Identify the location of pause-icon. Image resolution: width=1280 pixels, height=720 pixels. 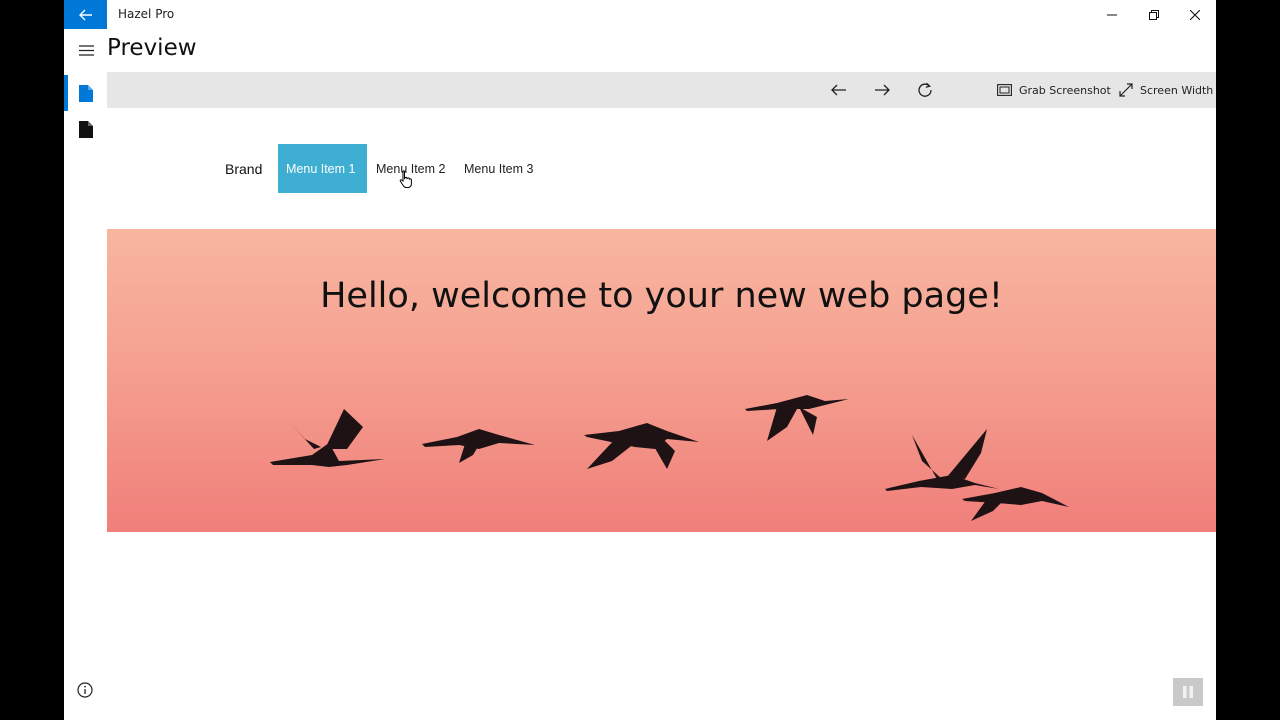
(1188, 692).